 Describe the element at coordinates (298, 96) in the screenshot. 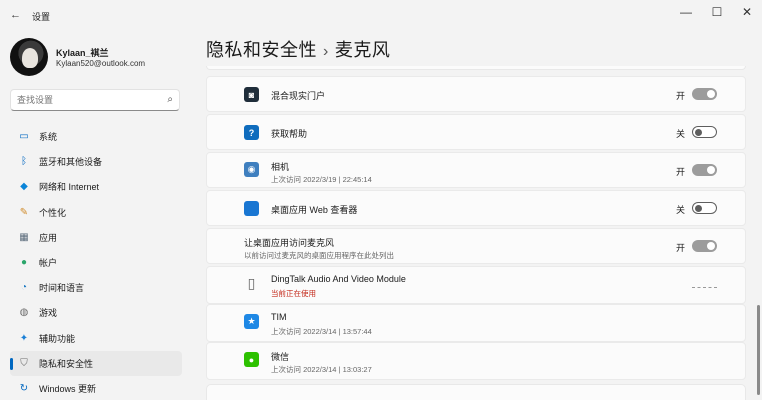

I see `app-name: 混合现实门户` at that location.